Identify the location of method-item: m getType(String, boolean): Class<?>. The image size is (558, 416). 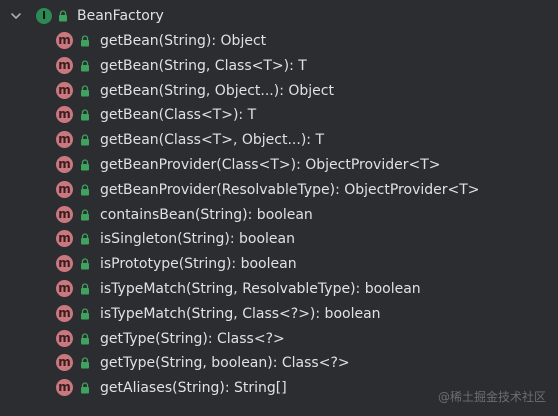
(279, 363).